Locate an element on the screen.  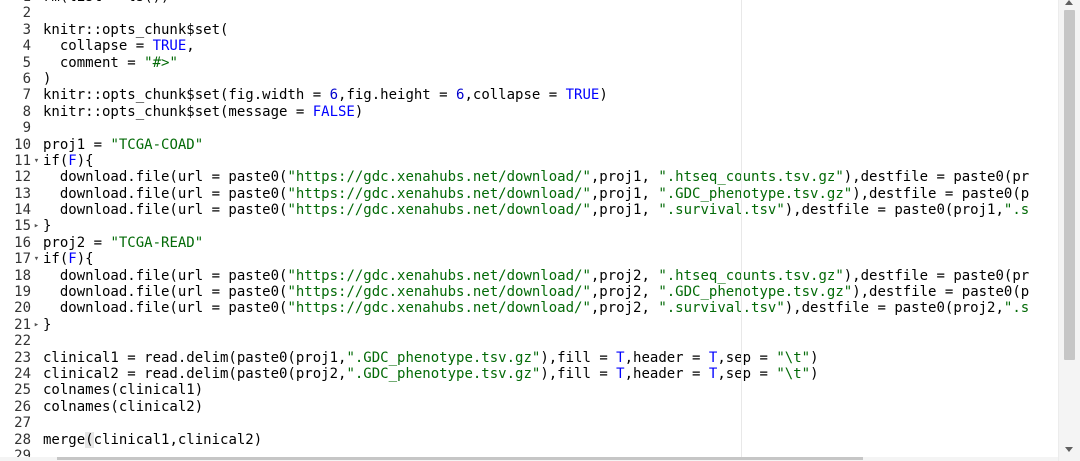
code-token: ,proj1, is located at coordinates (624, 177).